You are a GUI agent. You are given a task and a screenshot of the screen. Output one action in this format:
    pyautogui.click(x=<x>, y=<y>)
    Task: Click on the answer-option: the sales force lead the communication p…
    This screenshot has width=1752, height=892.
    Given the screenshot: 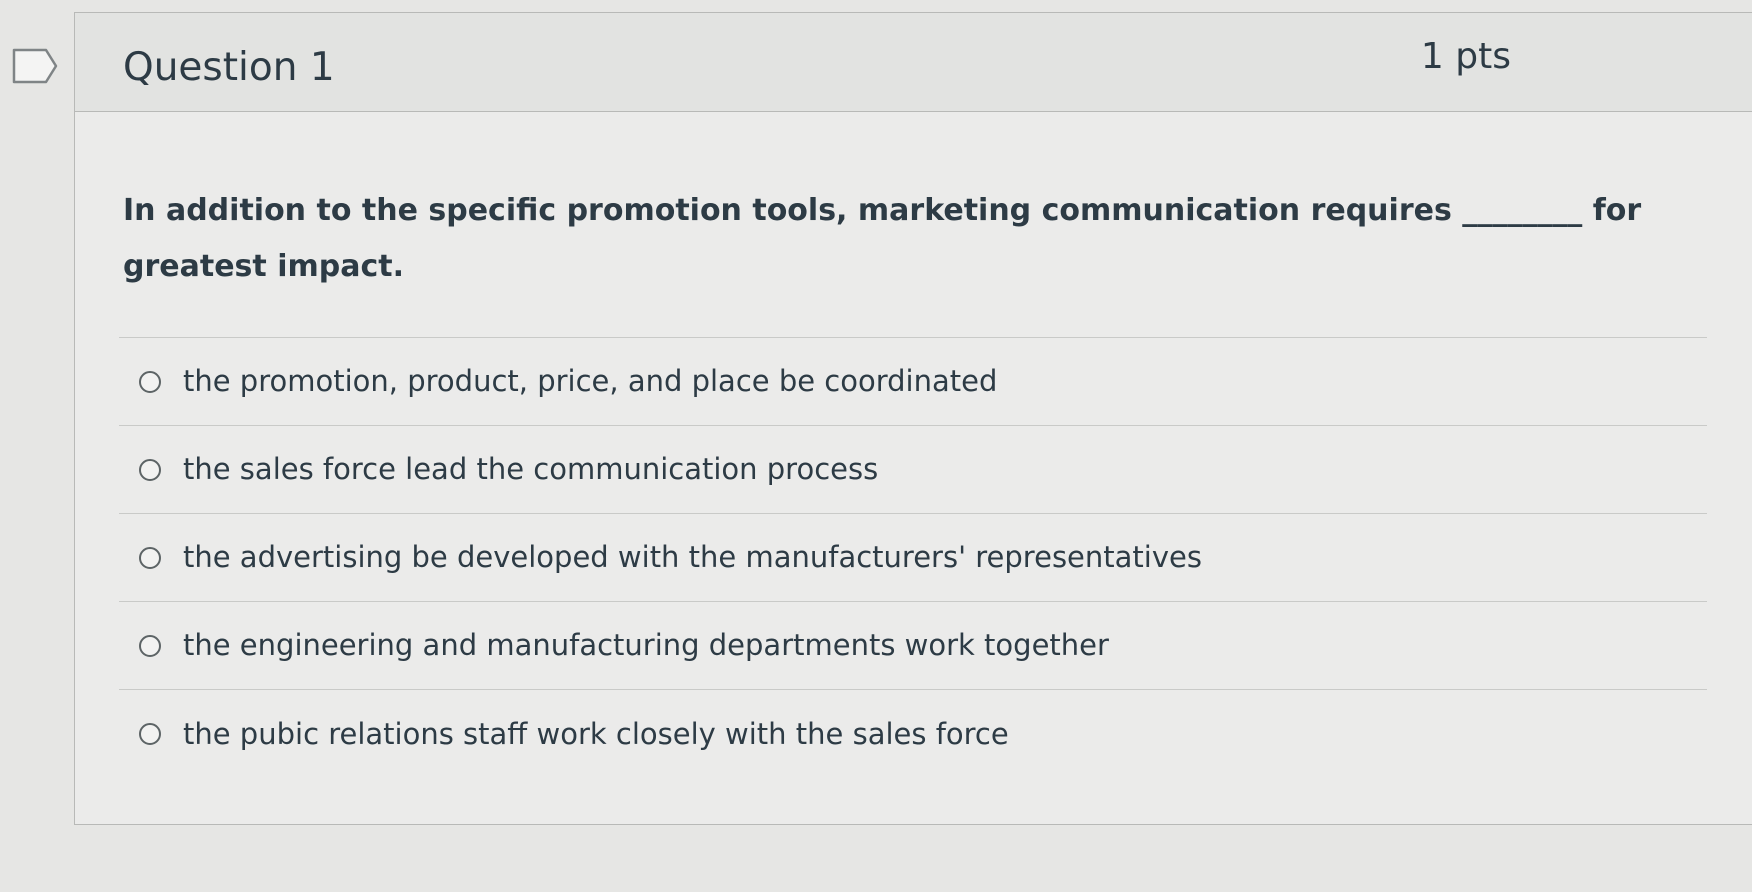 What is the action you would take?
    pyautogui.click(x=913, y=470)
    